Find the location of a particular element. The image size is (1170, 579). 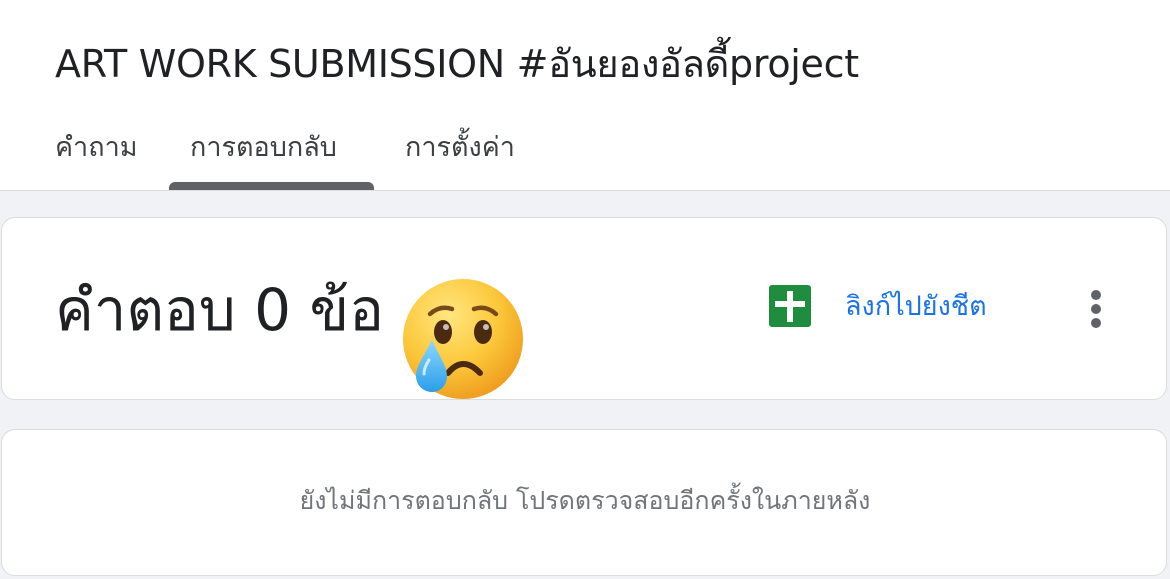

more-vert-icon is located at coordinates (1096, 309).